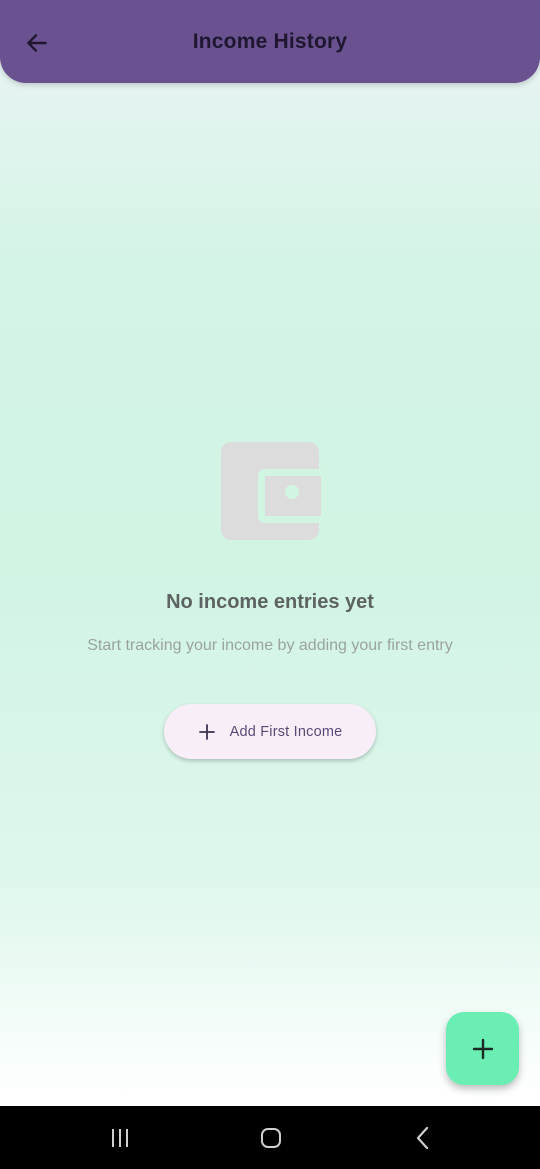  I want to click on recent-apps-button, so click(120, 1138).